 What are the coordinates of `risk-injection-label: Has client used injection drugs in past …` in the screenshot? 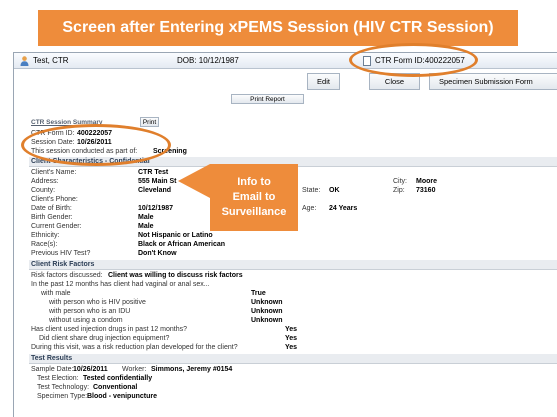 It's located at (109, 329).